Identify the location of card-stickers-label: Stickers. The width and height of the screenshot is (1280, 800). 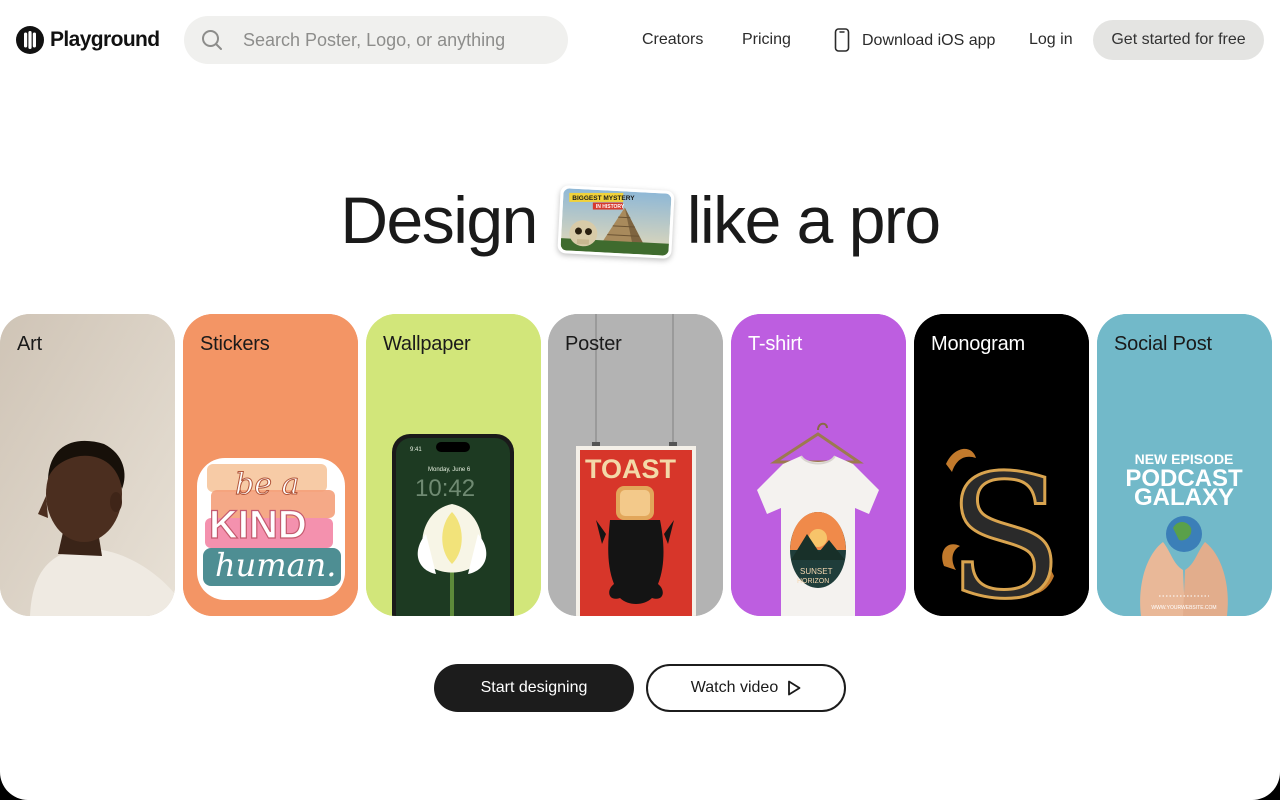
(235, 344).